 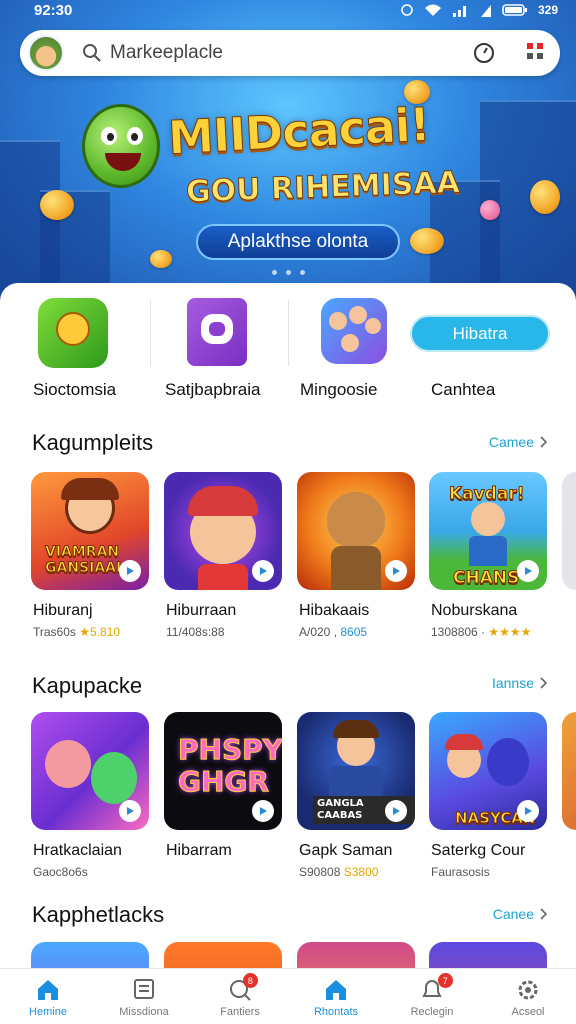 What do you see at coordinates (480, 333) in the screenshot?
I see `category-pill-button: Hibatra` at bounding box center [480, 333].